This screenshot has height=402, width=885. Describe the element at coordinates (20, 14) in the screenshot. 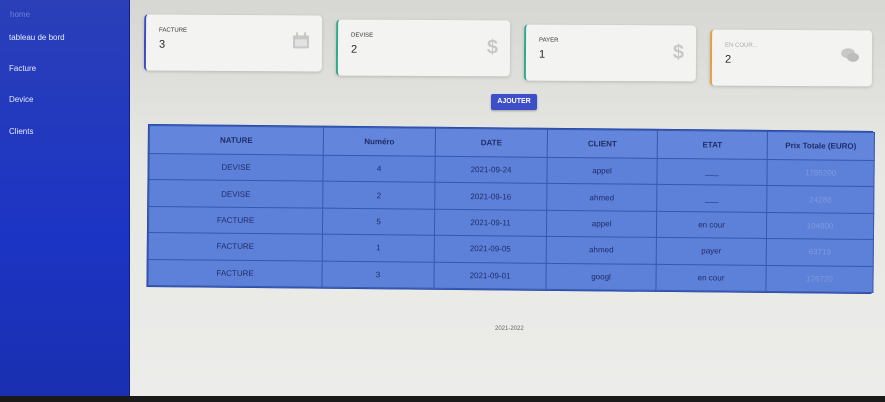

I see `sidebar-brand: home` at that location.